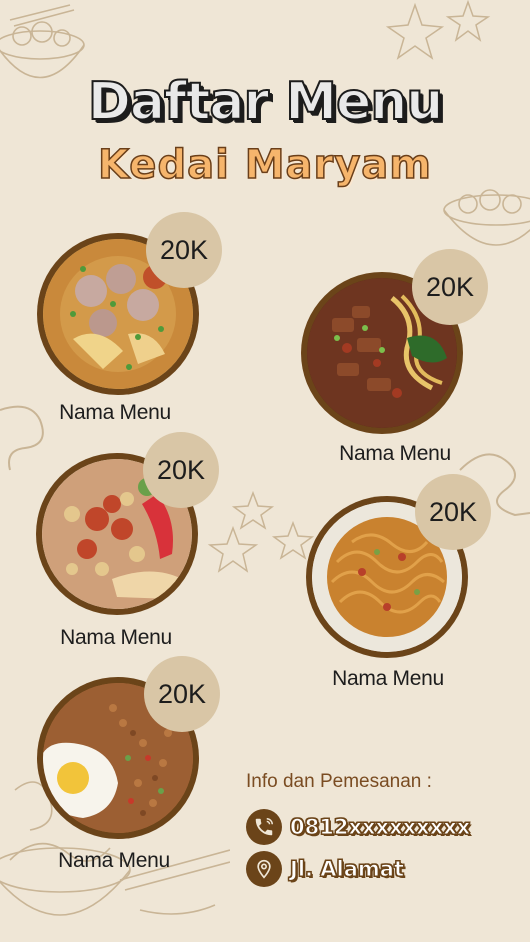  What do you see at coordinates (264, 869) in the screenshot?
I see `location-pin-icon` at bounding box center [264, 869].